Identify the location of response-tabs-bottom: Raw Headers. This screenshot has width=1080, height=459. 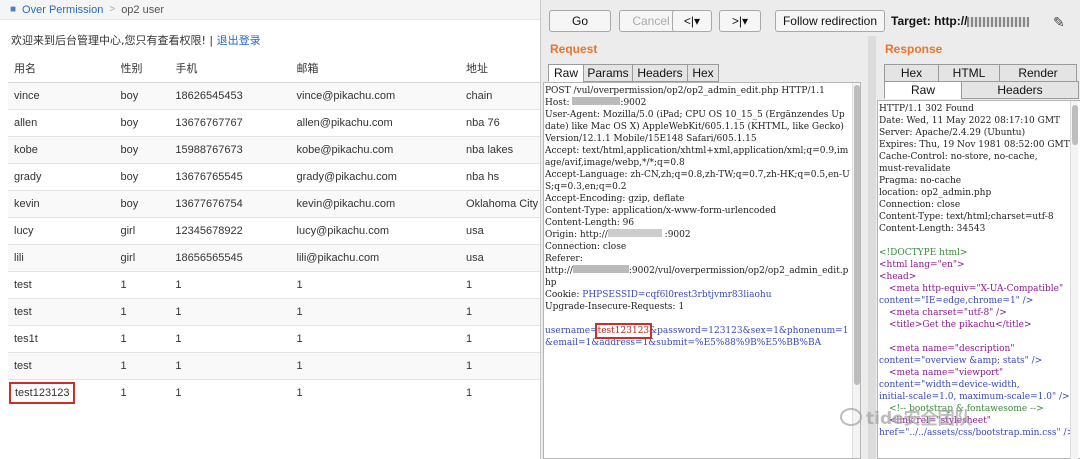
(981, 90).